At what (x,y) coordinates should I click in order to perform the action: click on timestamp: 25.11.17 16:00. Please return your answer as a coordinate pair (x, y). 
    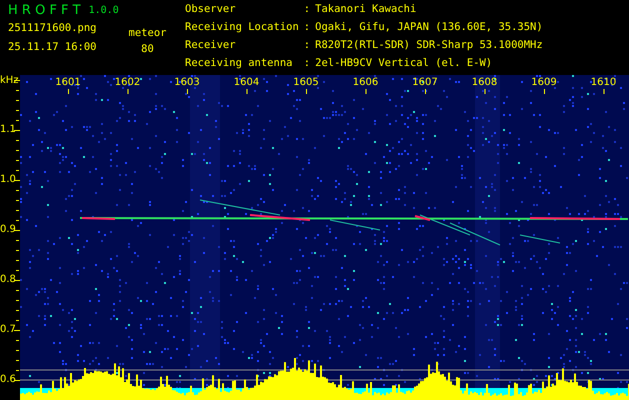
    Looking at the image, I should click on (53, 47).